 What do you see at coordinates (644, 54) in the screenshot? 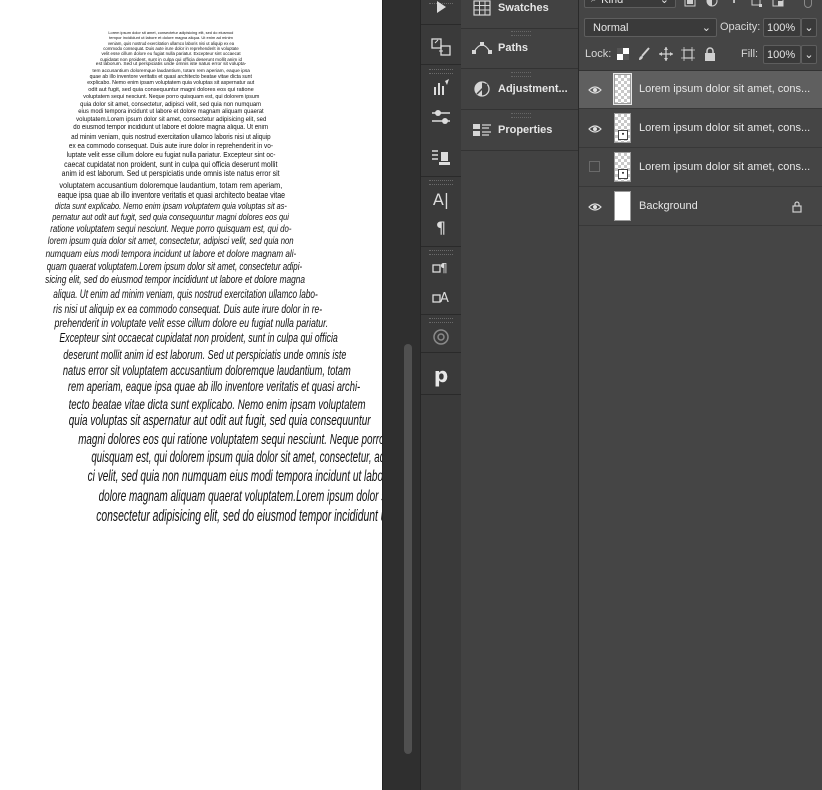
I see `lock-image-pixels-brush-icon` at bounding box center [644, 54].